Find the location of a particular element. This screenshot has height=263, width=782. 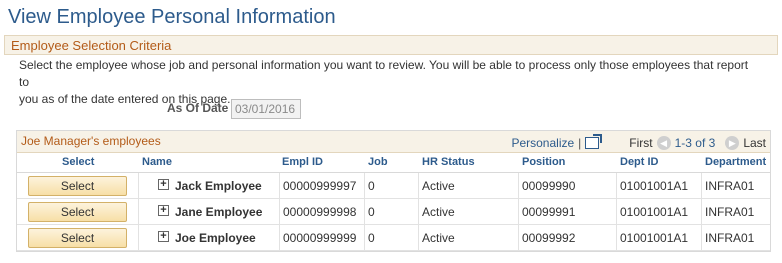

position: 00099991 is located at coordinates (549, 212).